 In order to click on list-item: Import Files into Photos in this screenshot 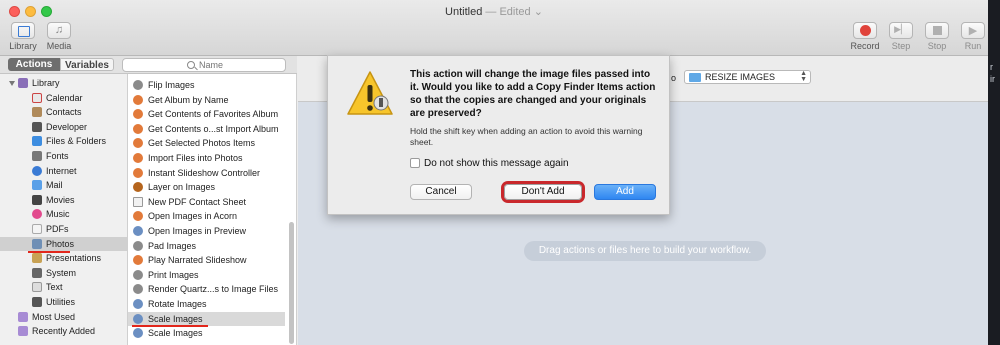, I will do `click(206, 158)`.